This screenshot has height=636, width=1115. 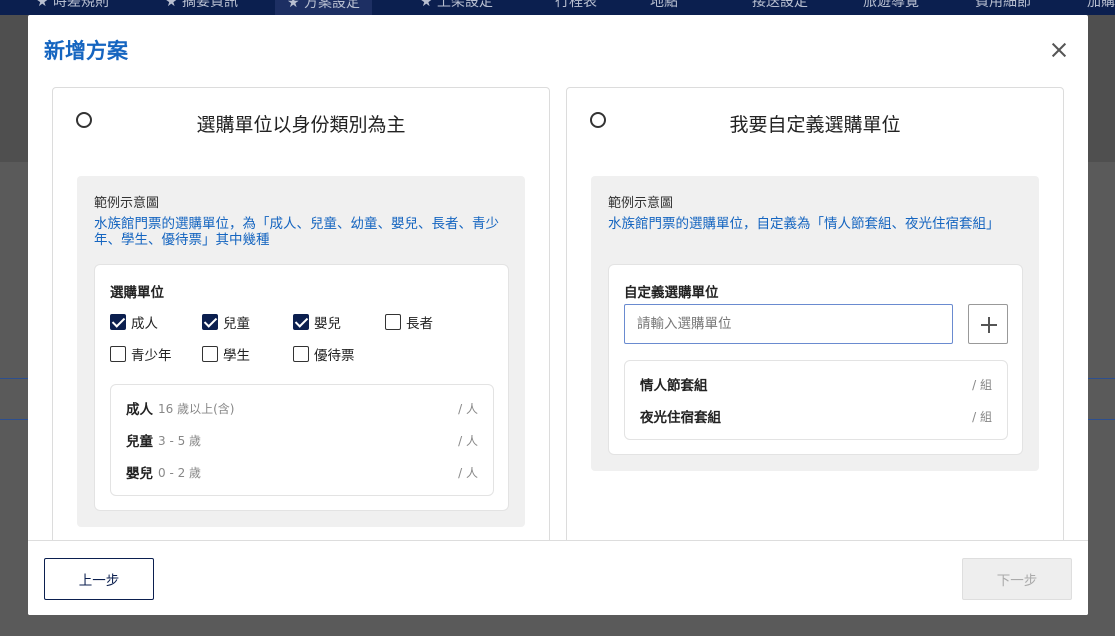 What do you see at coordinates (180, 440) in the screenshot?
I see `unit-age: 3 - 5 歲` at bounding box center [180, 440].